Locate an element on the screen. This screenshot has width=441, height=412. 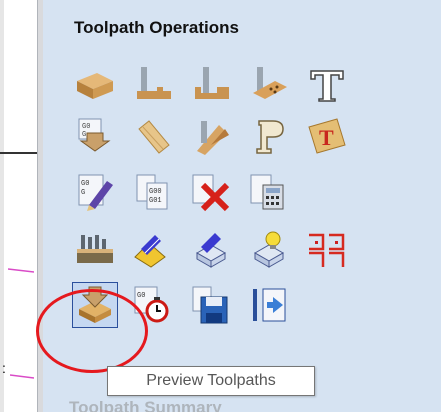
tabs-icon is located at coordinates (327, 249).